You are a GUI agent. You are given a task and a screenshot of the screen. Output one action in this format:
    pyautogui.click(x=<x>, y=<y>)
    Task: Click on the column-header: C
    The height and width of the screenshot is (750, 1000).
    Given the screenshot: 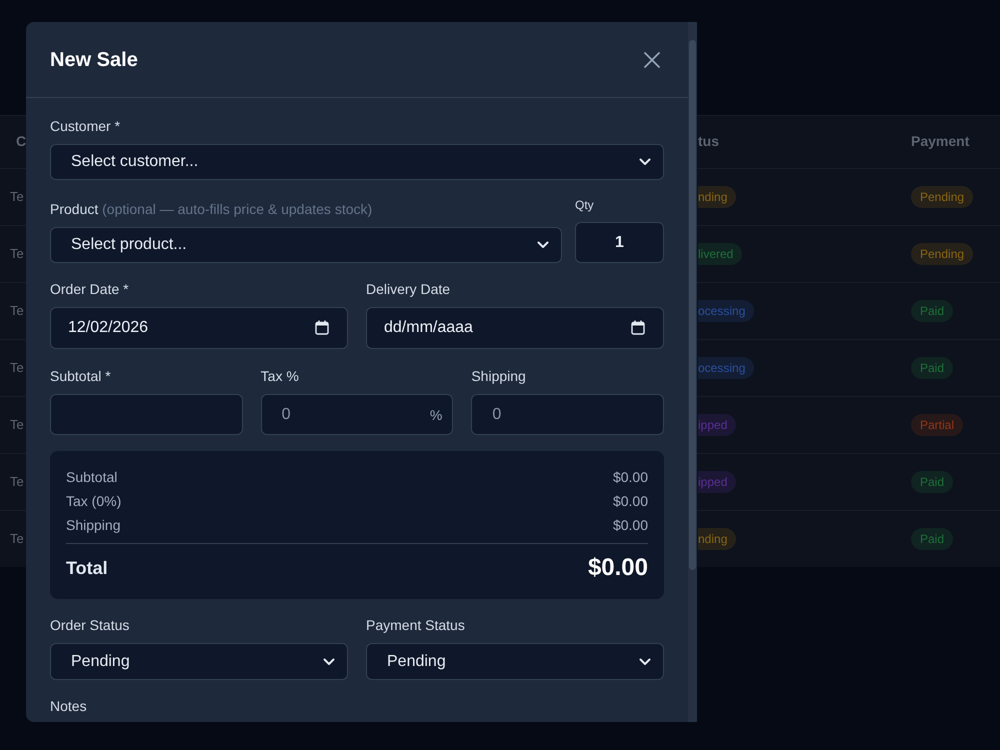 What is the action you would take?
    pyautogui.click(x=21, y=141)
    